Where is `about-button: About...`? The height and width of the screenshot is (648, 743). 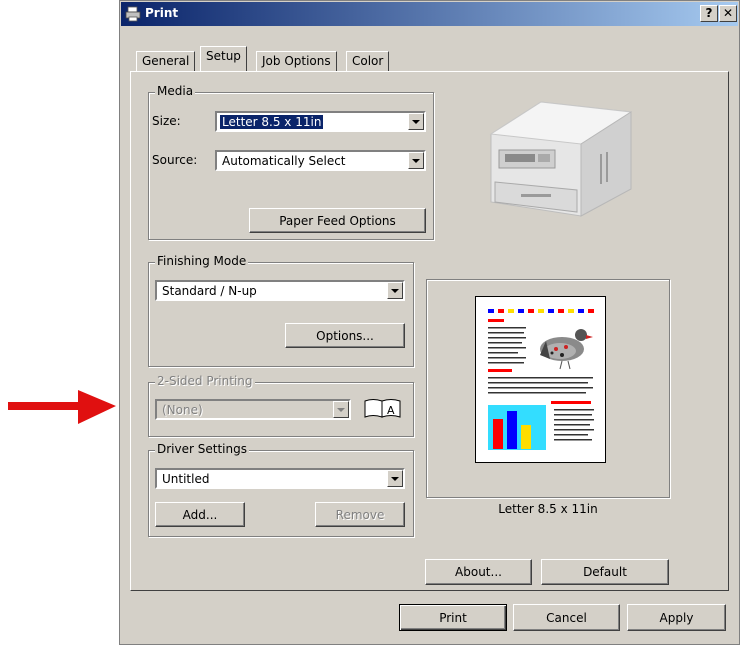 about-button: About... is located at coordinates (478, 572).